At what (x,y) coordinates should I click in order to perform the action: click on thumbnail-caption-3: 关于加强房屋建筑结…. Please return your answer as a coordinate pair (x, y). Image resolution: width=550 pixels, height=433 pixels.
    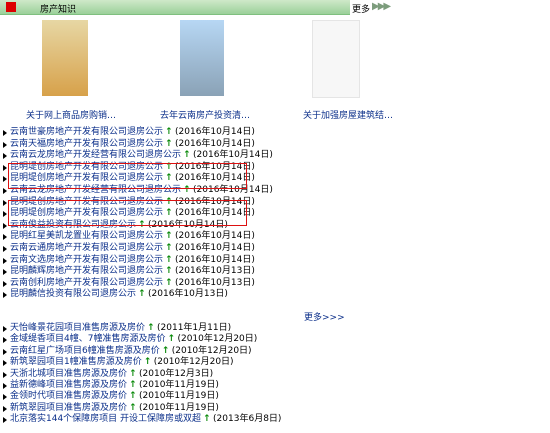
    Looking at the image, I should click on (348, 114).